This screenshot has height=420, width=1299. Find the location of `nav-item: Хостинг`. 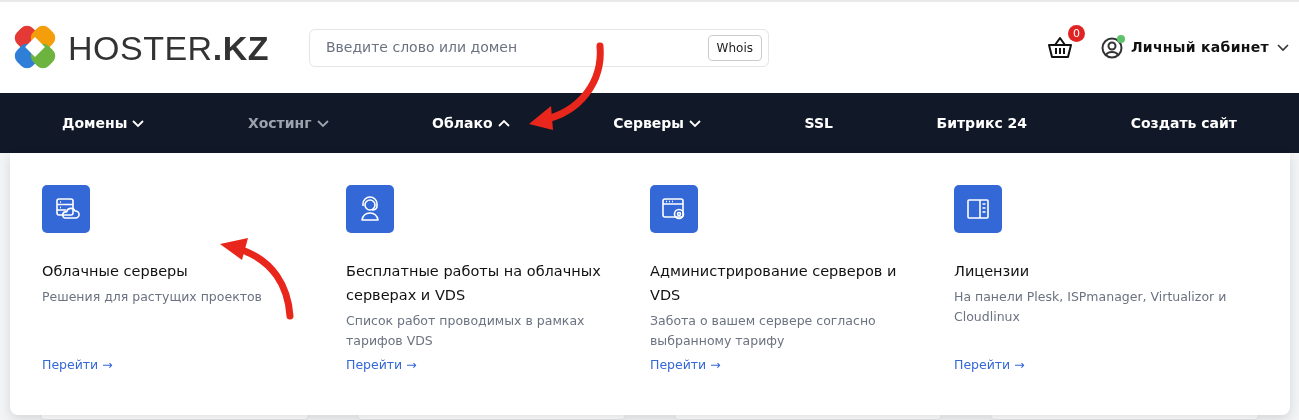

nav-item: Хостинг is located at coordinates (288, 123).